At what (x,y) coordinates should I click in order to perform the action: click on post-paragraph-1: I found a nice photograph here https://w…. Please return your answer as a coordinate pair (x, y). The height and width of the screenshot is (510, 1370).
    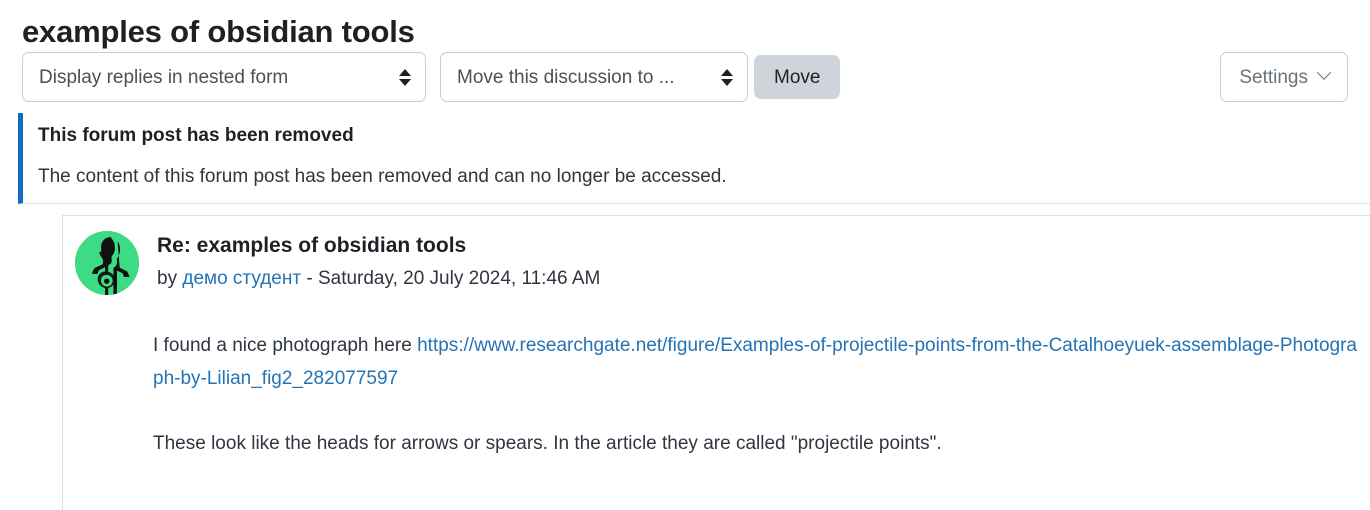
    Looking at the image, I should click on (758, 362).